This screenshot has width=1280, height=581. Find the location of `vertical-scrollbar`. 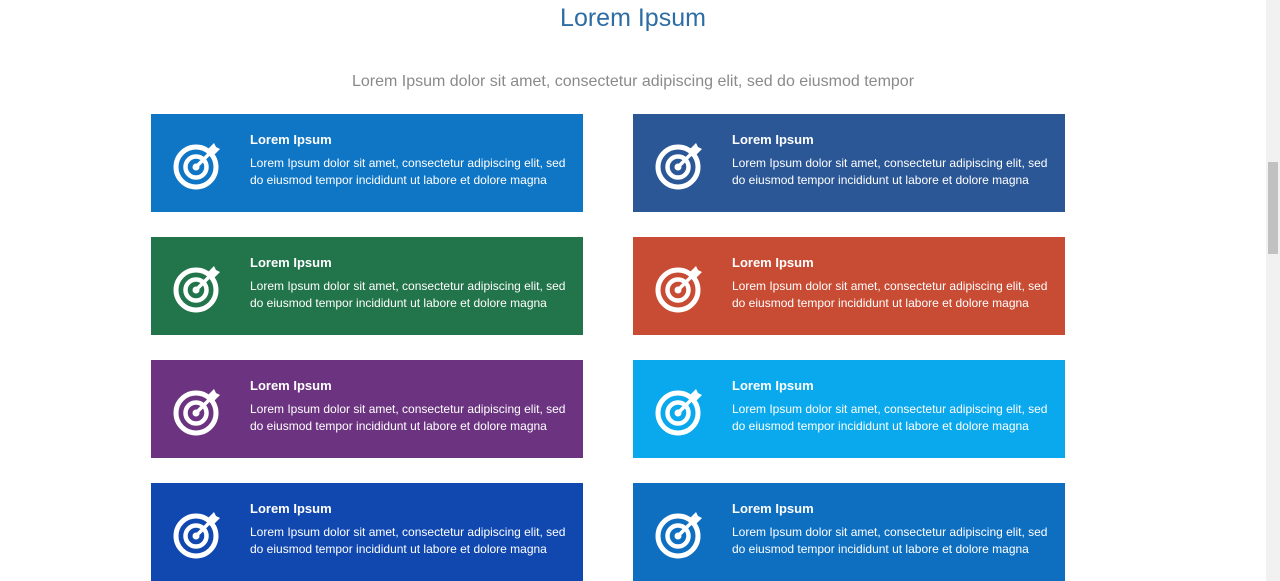

vertical-scrollbar is located at coordinates (1273, 290).